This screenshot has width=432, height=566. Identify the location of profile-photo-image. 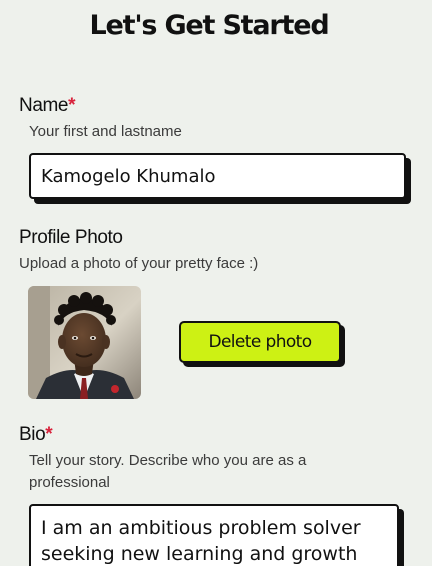
(84, 342).